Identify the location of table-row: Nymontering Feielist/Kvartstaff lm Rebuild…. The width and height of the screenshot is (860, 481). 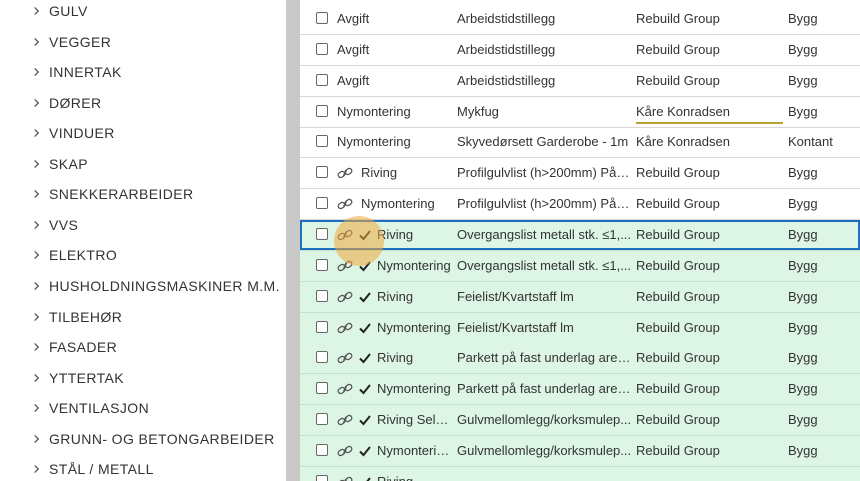
(580, 328).